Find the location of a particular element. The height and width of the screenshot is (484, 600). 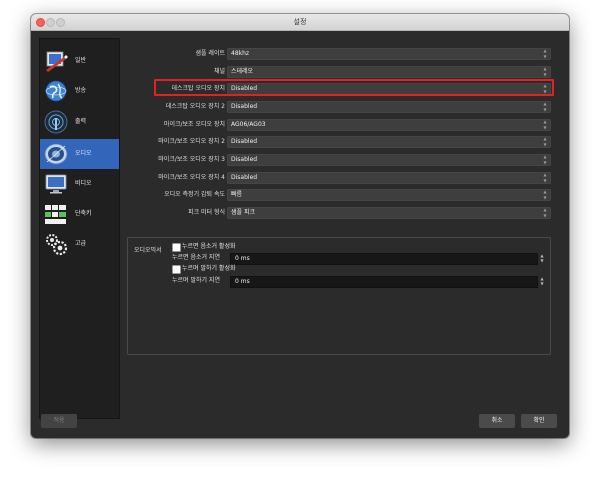

title-bar: 설정 is located at coordinates (300, 22).